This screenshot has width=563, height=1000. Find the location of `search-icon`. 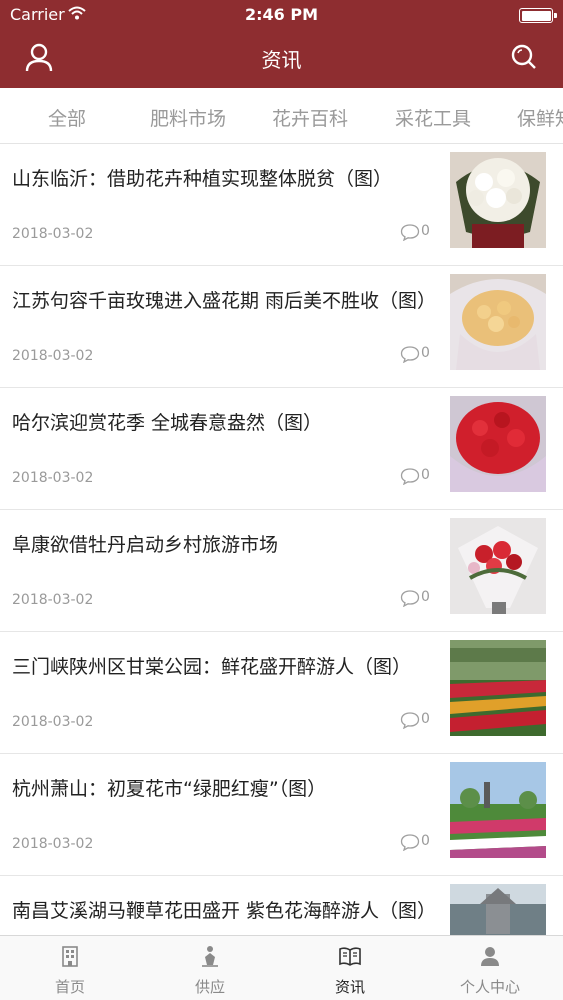

search-icon is located at coordinates (523, 56).